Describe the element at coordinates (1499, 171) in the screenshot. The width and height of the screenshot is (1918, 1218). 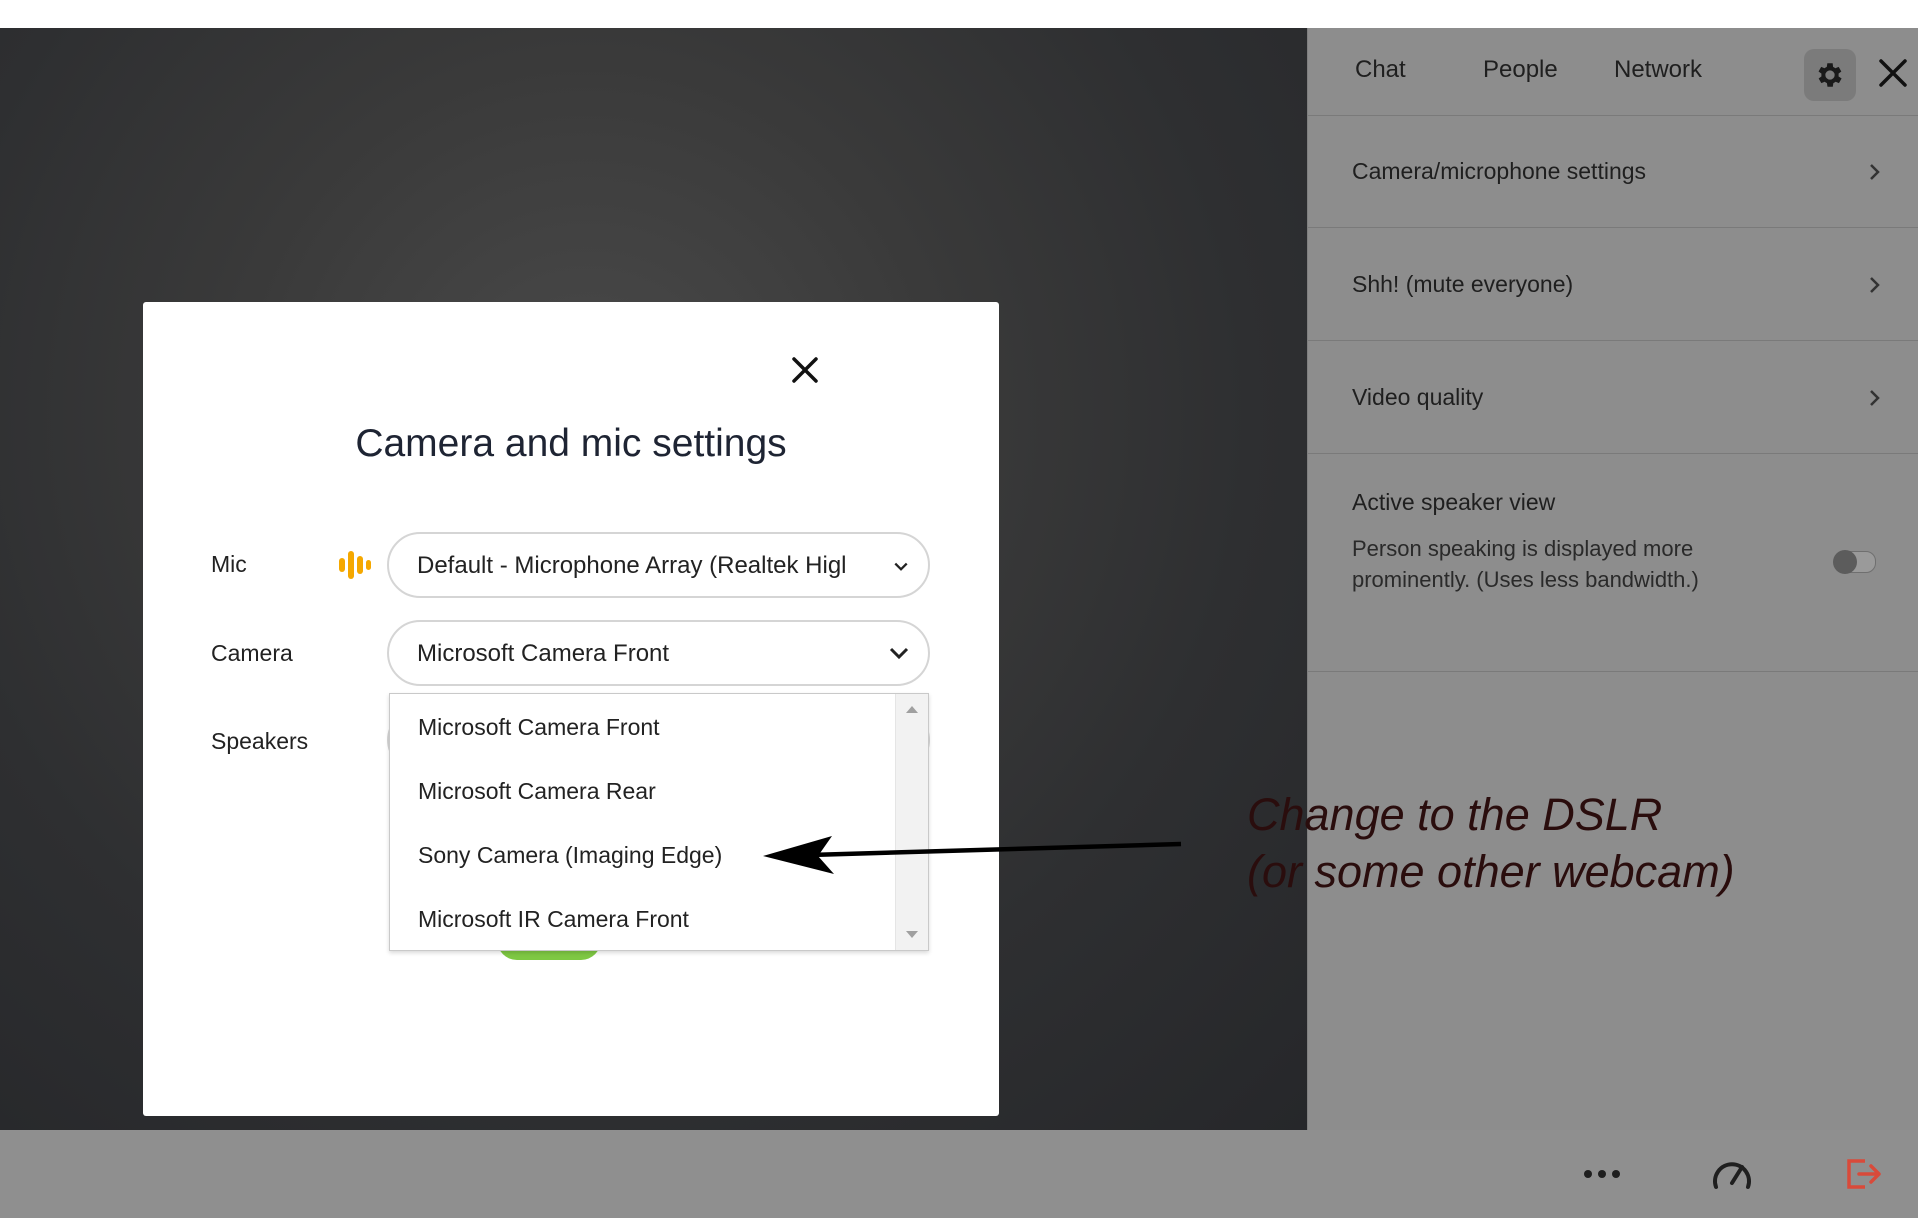
I see `menu-label: Camera/microphone settings` at that location.